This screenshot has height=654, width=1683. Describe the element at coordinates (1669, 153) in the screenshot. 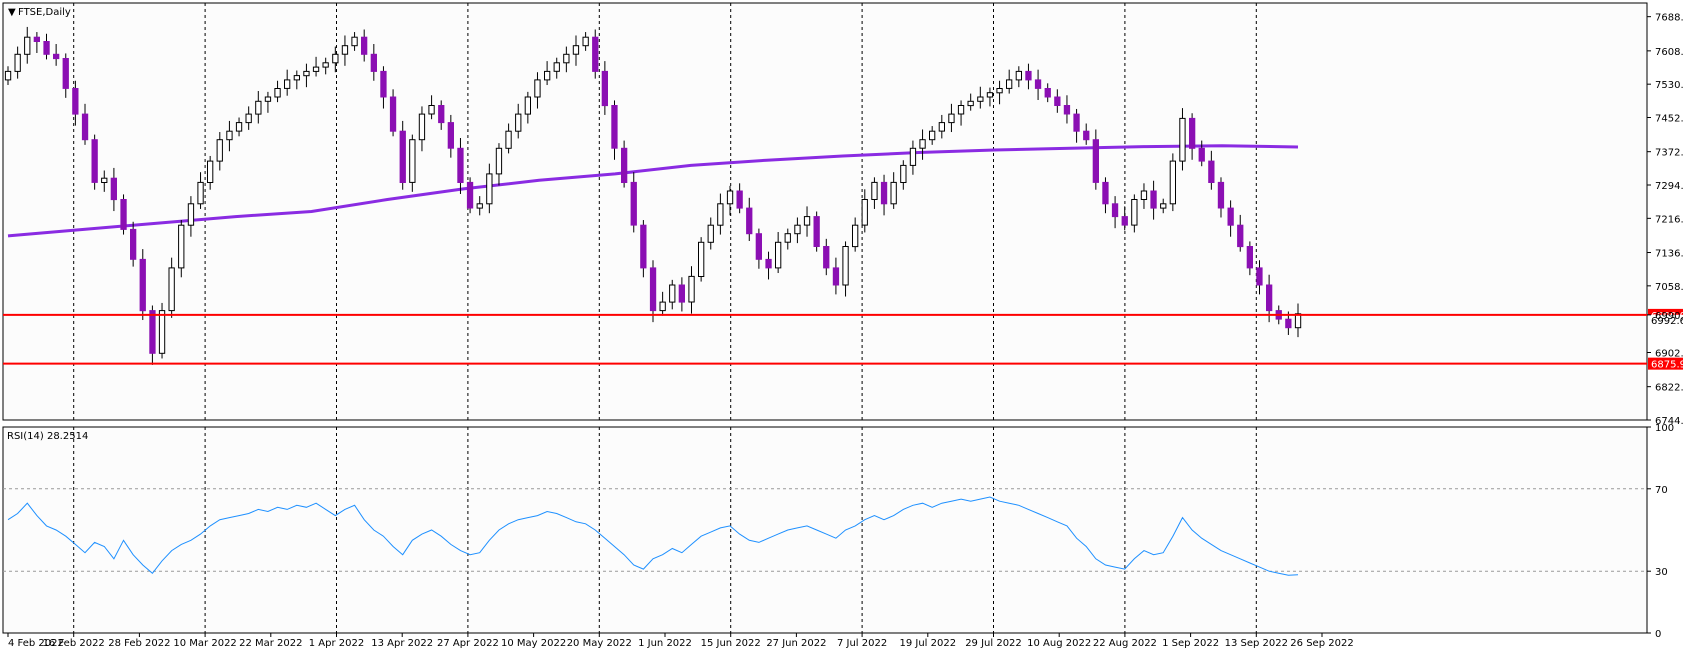

I see `price-tick-label: 7372.0` at that location.